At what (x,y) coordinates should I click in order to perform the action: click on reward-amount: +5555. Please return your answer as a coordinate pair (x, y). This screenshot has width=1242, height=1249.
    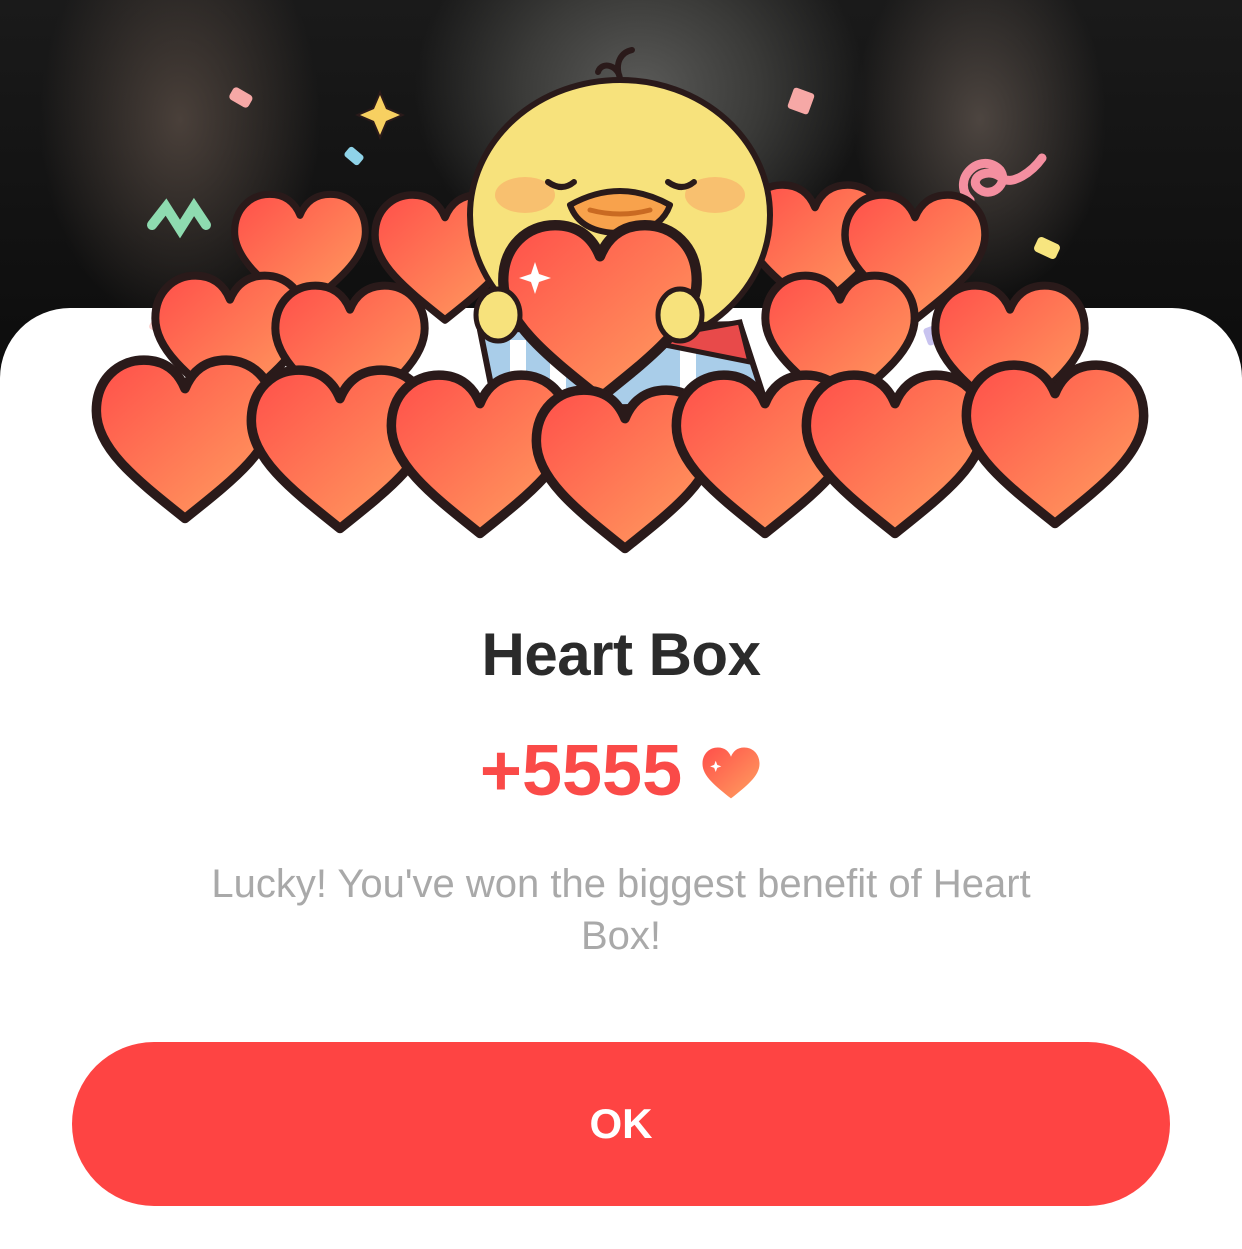
    Looking at the image, I should click on (581, 771).